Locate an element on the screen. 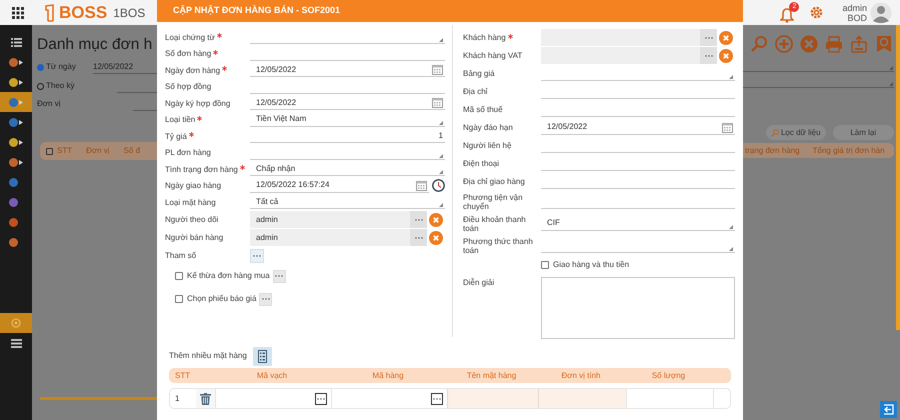 This screenshot has height=420, width=900. radio-label: Theo kỳ is located at coordinates (60, 86).